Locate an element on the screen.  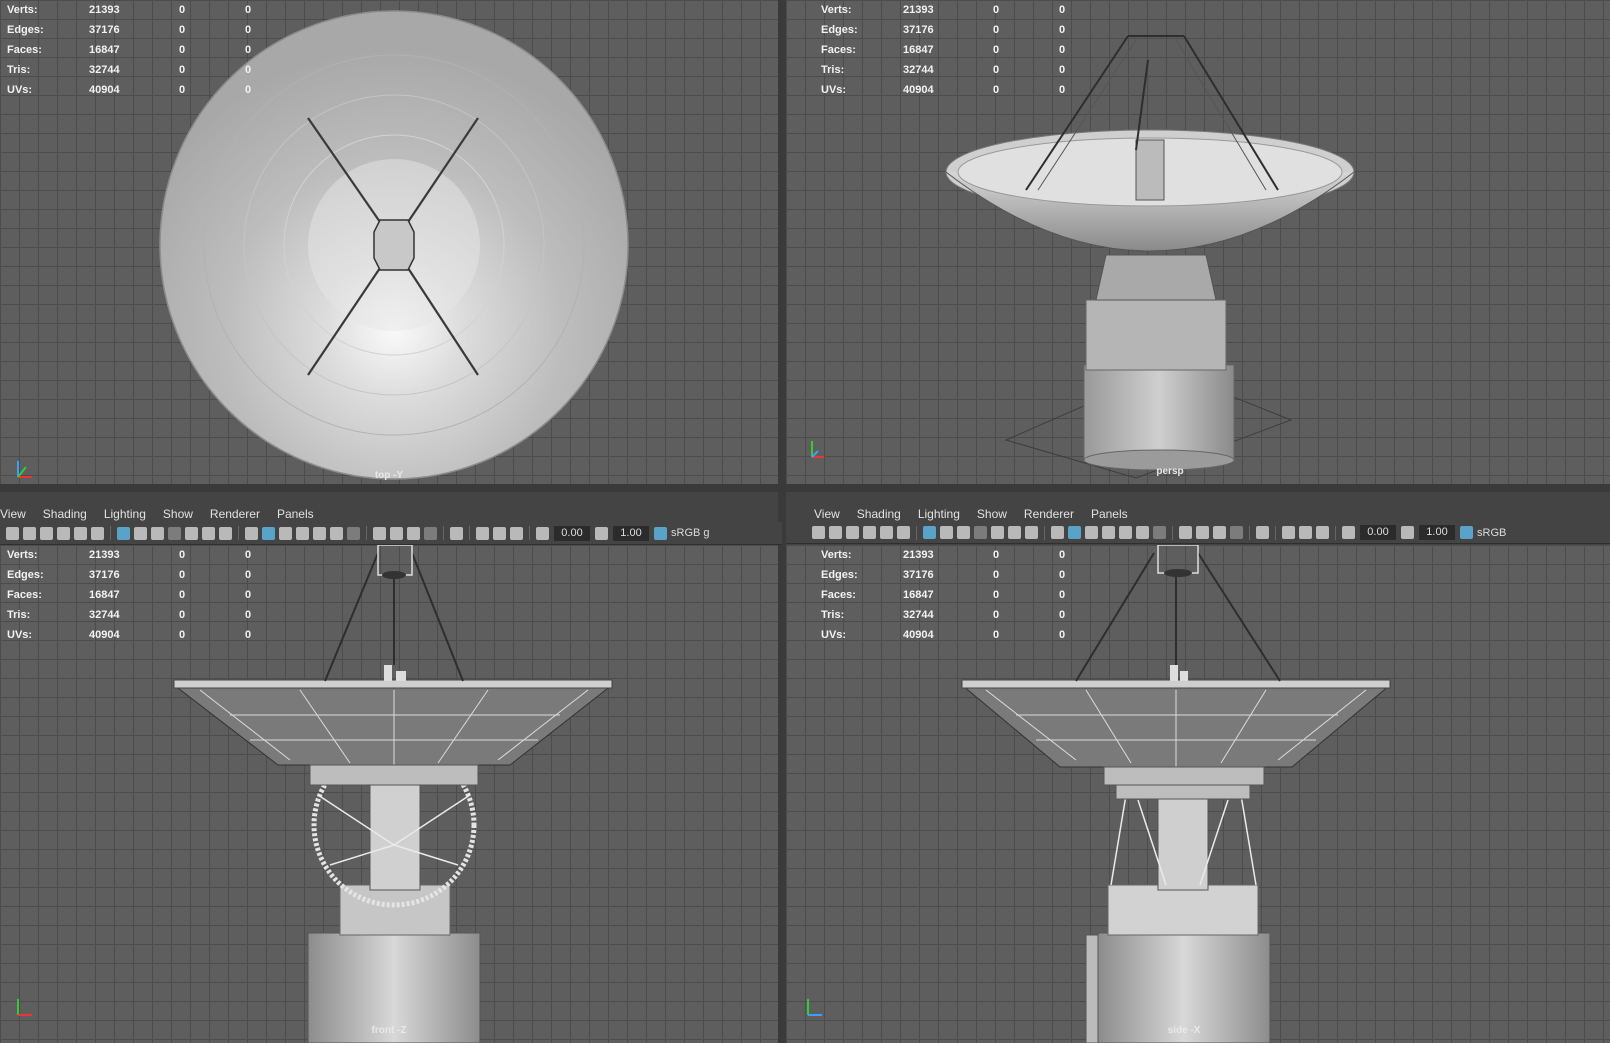
stat-label: UVs: is located at coordinates (834, 90).